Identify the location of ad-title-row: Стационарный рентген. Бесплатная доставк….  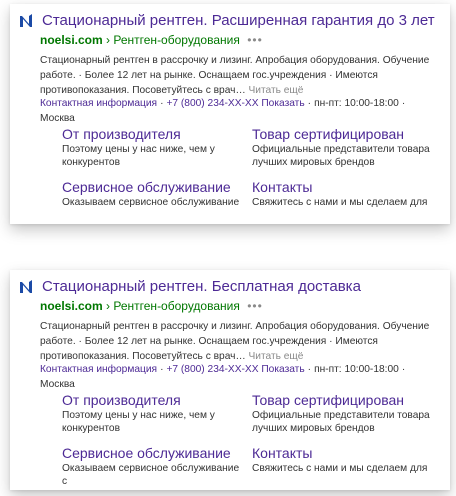
(189, 287).